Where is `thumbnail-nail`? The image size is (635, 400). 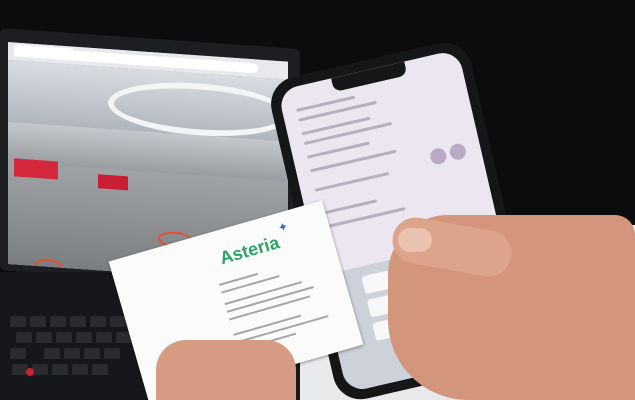
thumbnail-nail is located at coordinates (415, 240).